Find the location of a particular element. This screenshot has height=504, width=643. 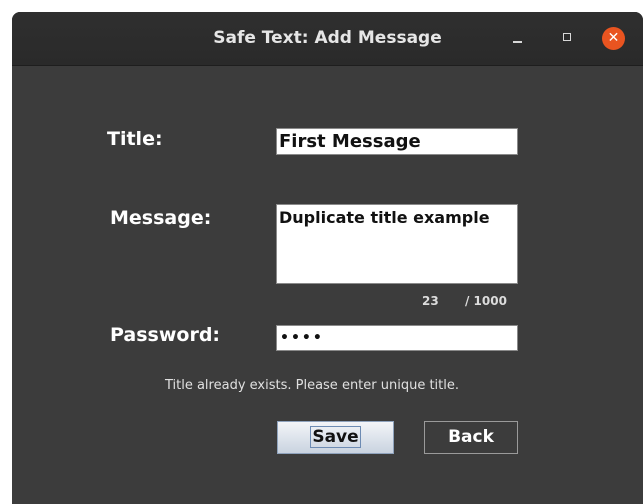

password-label: Password: is located at coordinates (165, 335).